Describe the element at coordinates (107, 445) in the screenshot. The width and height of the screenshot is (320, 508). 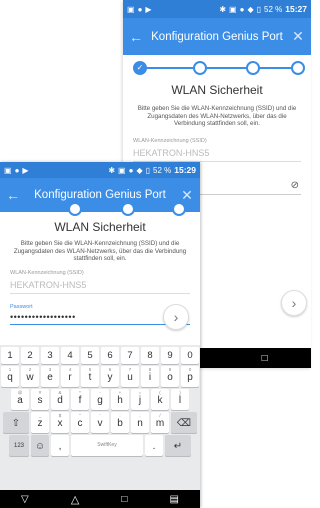
I see `space-key: SwiftKey` at that location.